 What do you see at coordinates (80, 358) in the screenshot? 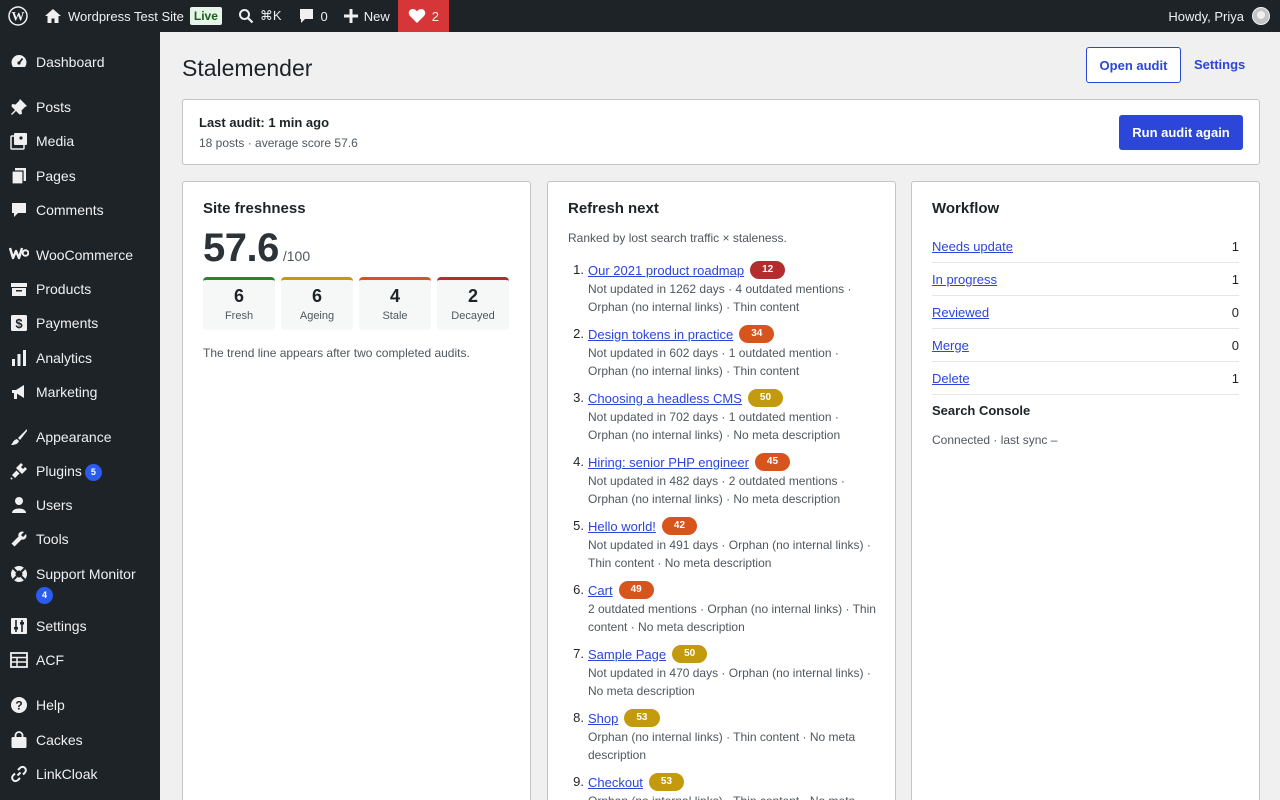
I see `sidebar-item-analytics: Analytics` at bounding box center [80, 358].